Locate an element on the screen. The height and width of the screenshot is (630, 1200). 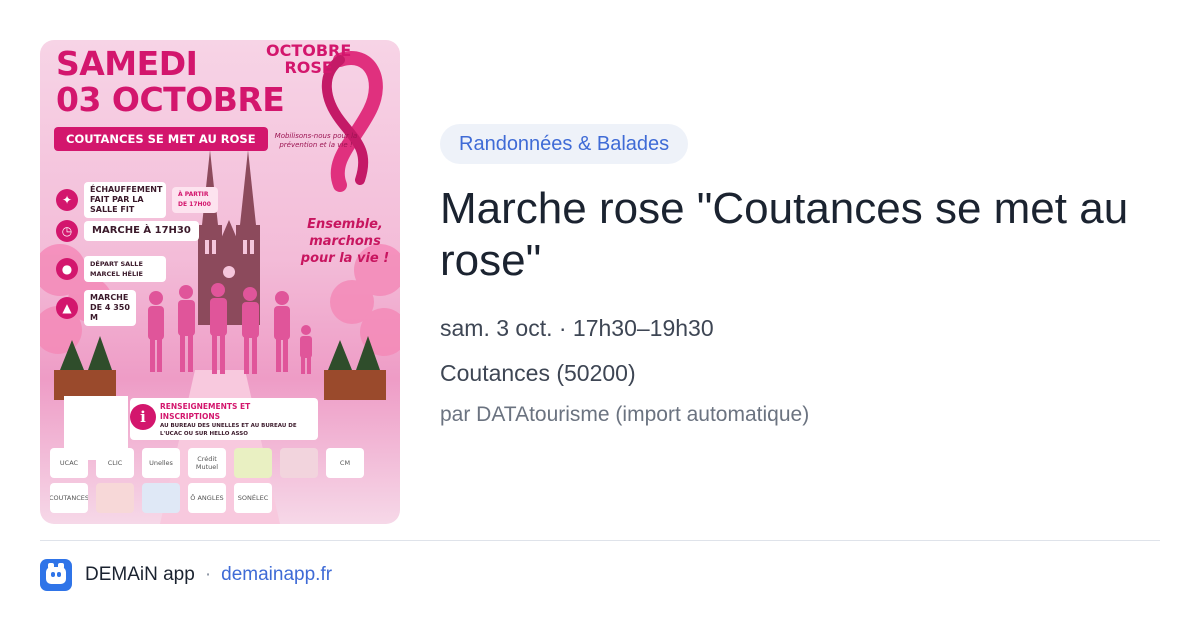
poster-info-text: DÉPART SALLE MARCEL HÉLIE is located at coordinates (125, 269).